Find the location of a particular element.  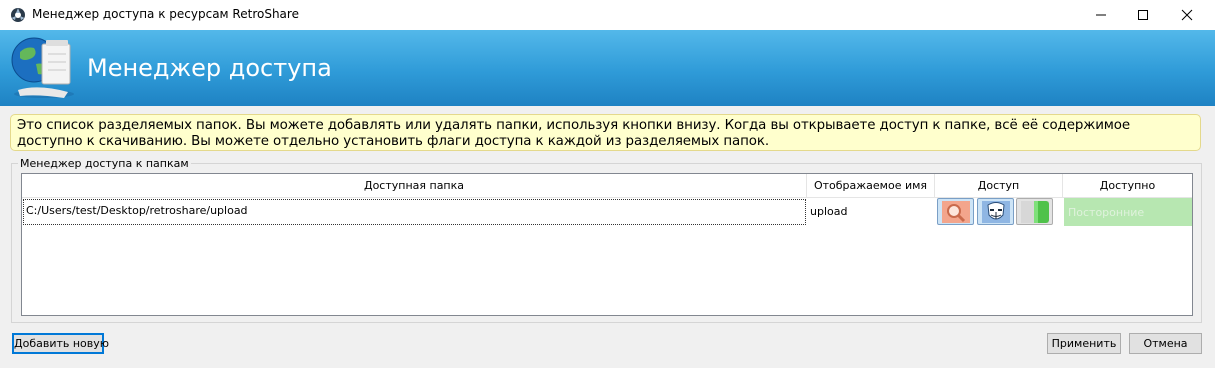

anonymous-icon is located at coordinates (995, 211).